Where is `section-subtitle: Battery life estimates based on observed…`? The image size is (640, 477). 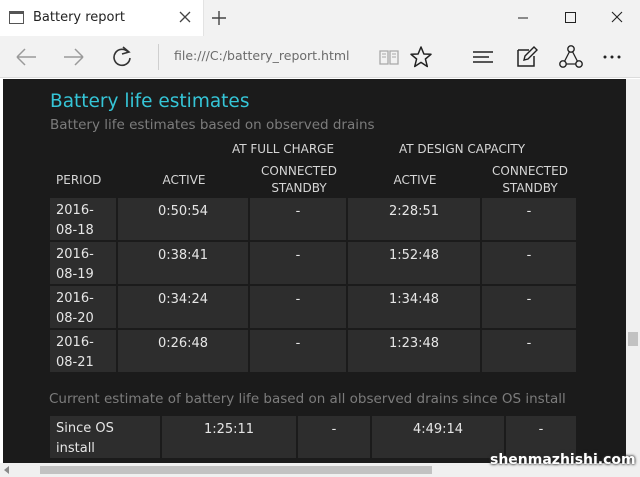 section-subtitle: Battery life estimates based on observed… is located at coordinates (212, 125).